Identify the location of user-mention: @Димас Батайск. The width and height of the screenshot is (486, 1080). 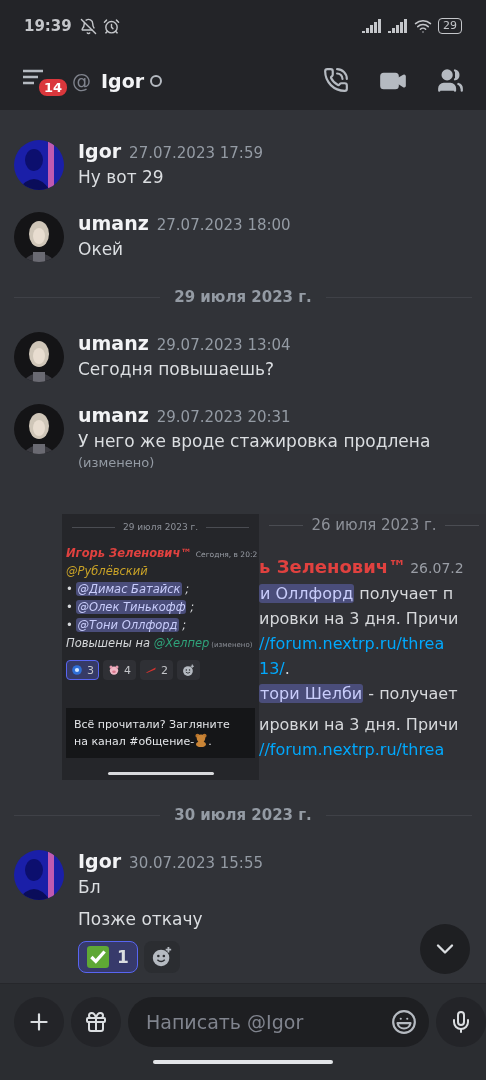
(129, 589).